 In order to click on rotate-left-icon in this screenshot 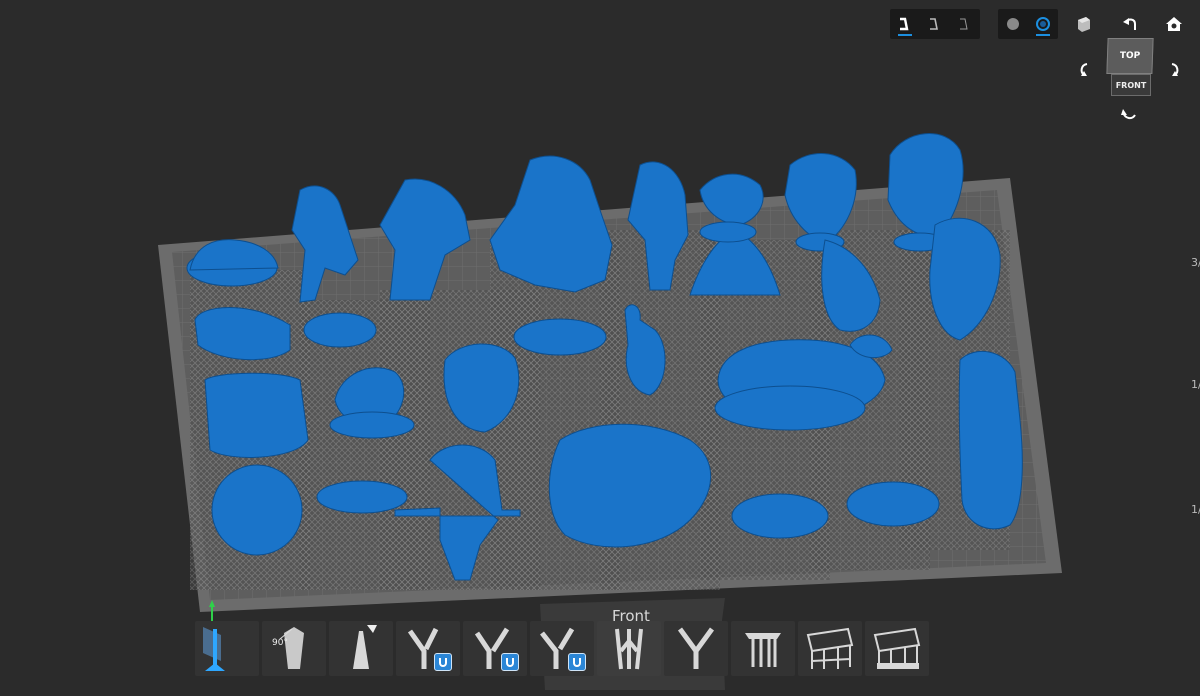, I will do `click(1085, 70)`.